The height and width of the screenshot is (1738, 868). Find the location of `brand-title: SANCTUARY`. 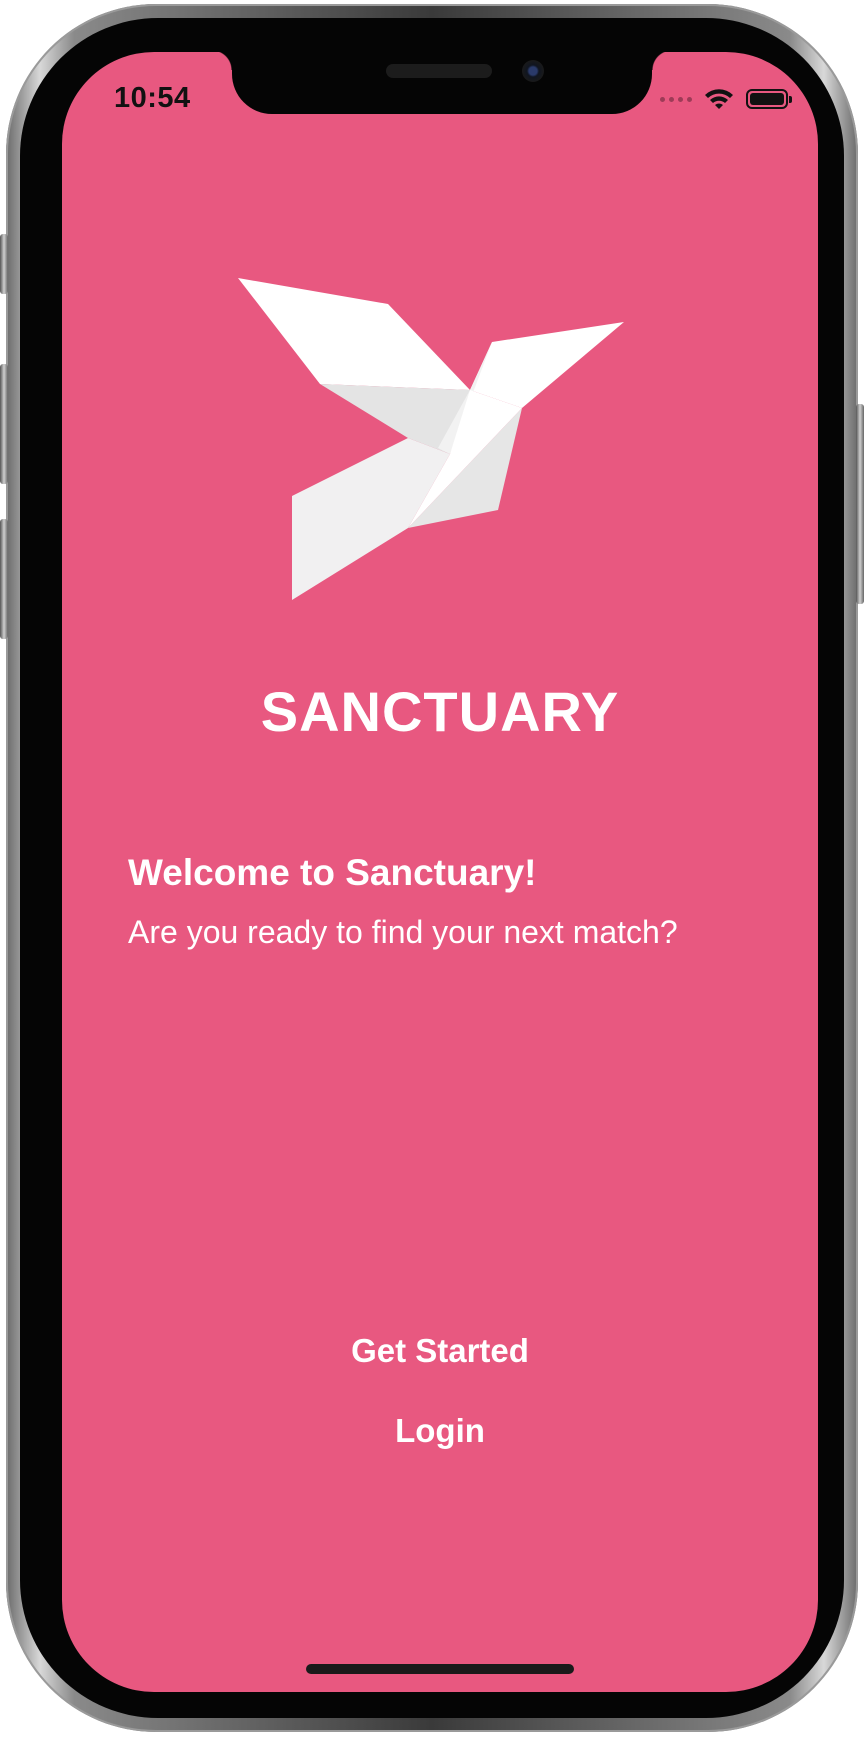

brand-title: SANCTUARY is located at coordinates (440, 711).